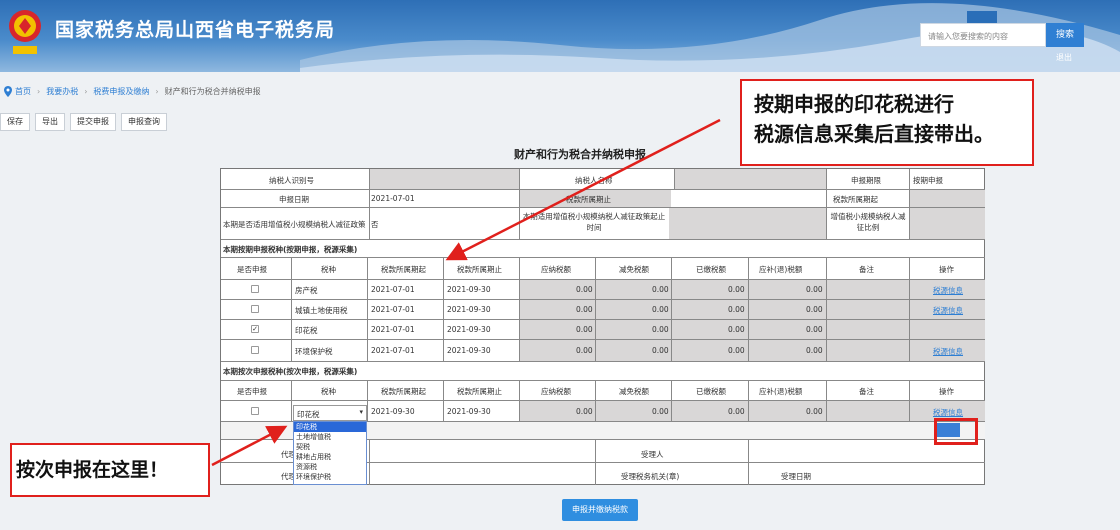 This screenshot has width=1120, height=530. I want to click on row4-tax-source-link: 税源信息, so click(948, 351).